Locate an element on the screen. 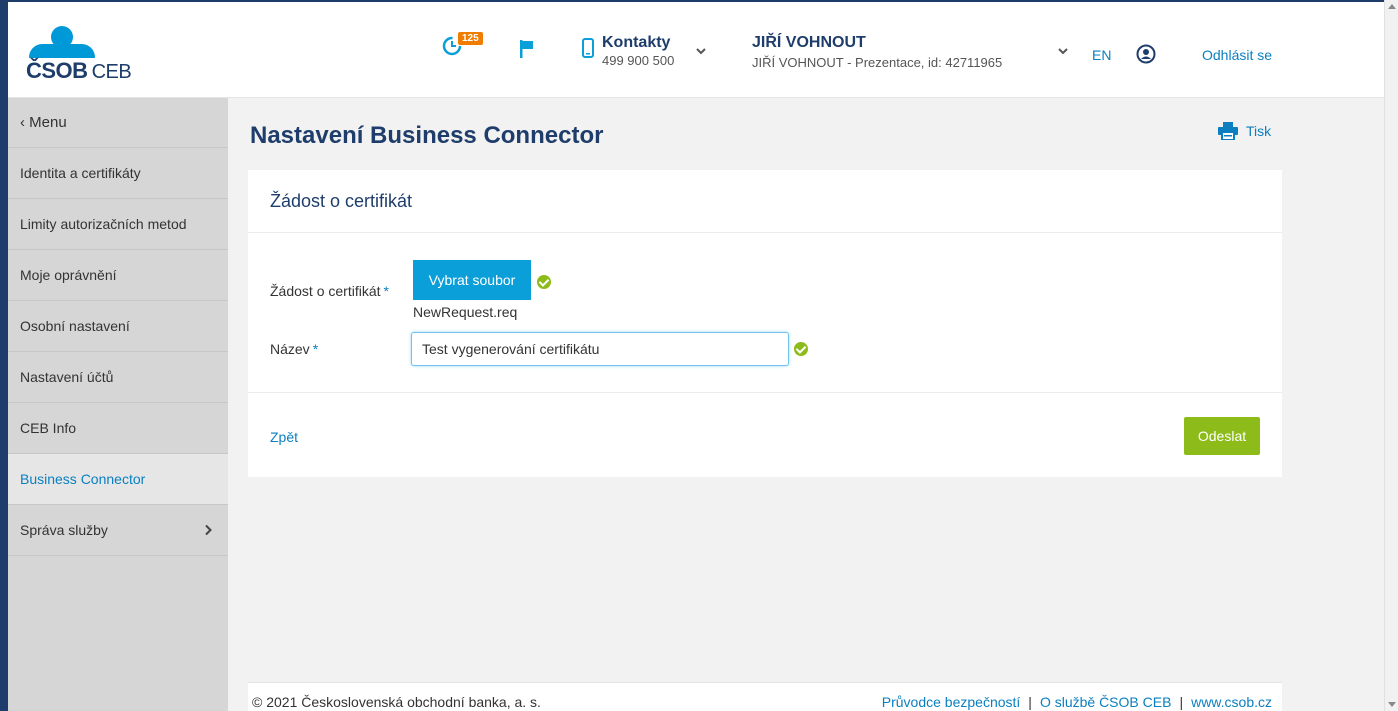 The height and width of the screenshot is (711, 1398). contacts-dropdown: Kontakty 499 900 500 is located at coordinates (638, 51).